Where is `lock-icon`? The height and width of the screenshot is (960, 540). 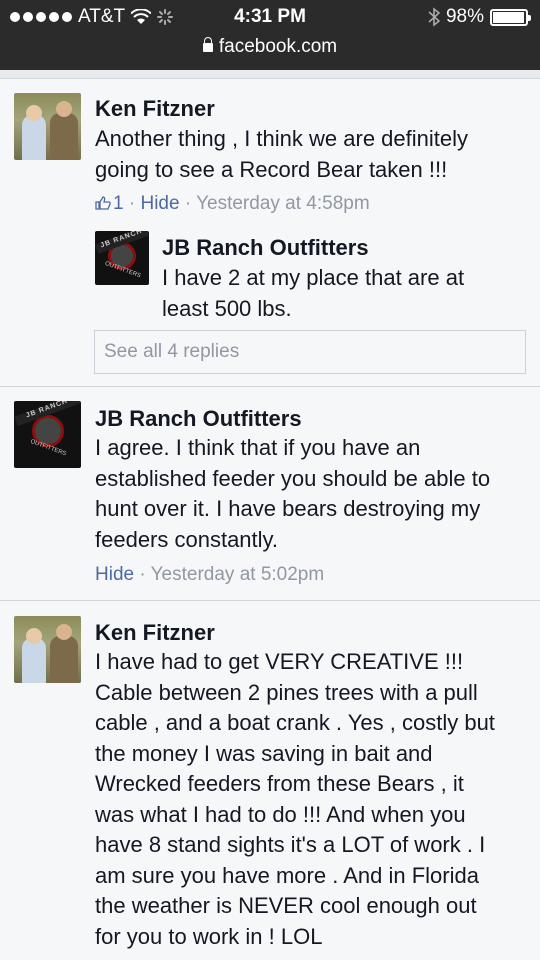
lock-icon is located at coordinates (207, 44).